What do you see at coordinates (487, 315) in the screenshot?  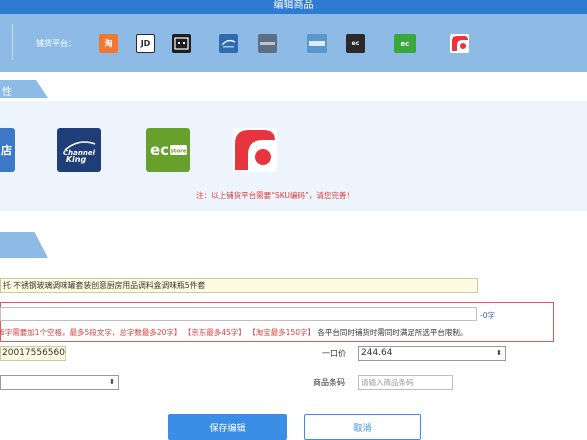 I see `subtitle-char-counter: -0字` at bounding box center [487, 315].